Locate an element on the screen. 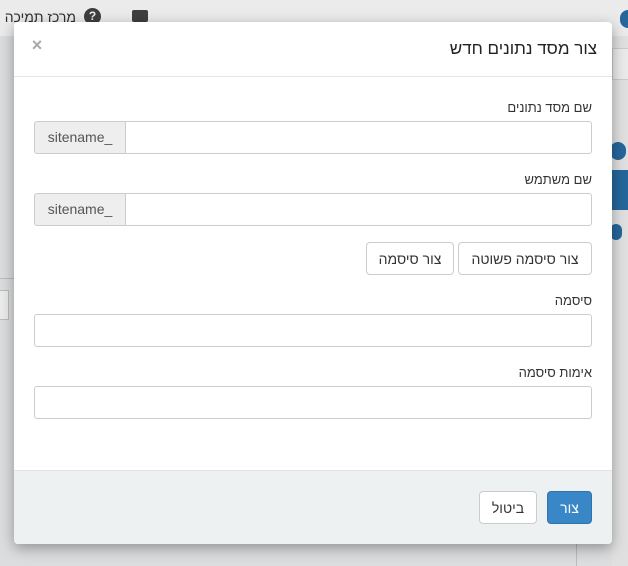 The height and width of the screenshot is (566, 628). password-label: סיסמה is located at coordinates (573, 300).